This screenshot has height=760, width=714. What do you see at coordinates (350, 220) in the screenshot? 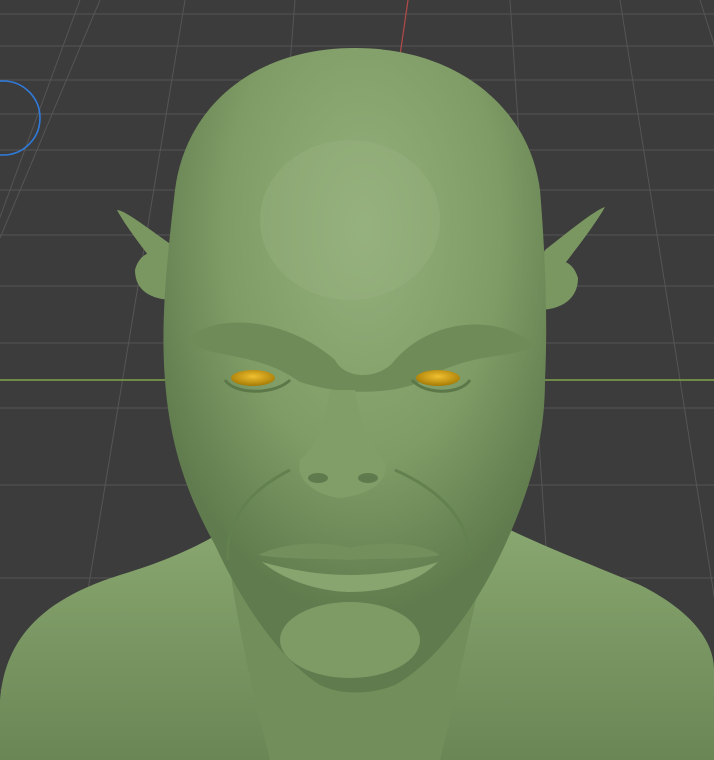
I see `forehead-highlight` at bounding box center [350, 220].